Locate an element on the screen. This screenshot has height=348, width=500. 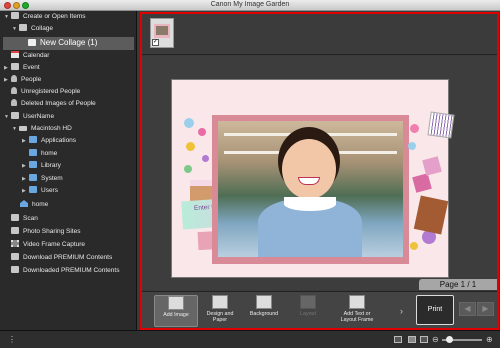
page-thumbnail: ✓ is located at coordinates (162, 33).